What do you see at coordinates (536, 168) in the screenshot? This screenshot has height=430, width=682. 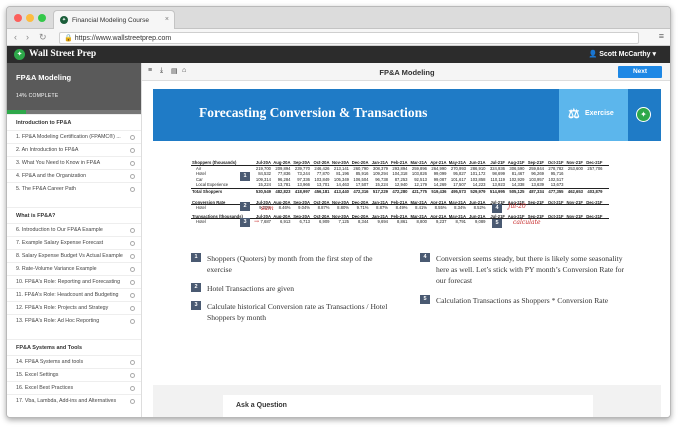 I see `sheet-cell: 259,844` at bounding box center [536, 168].